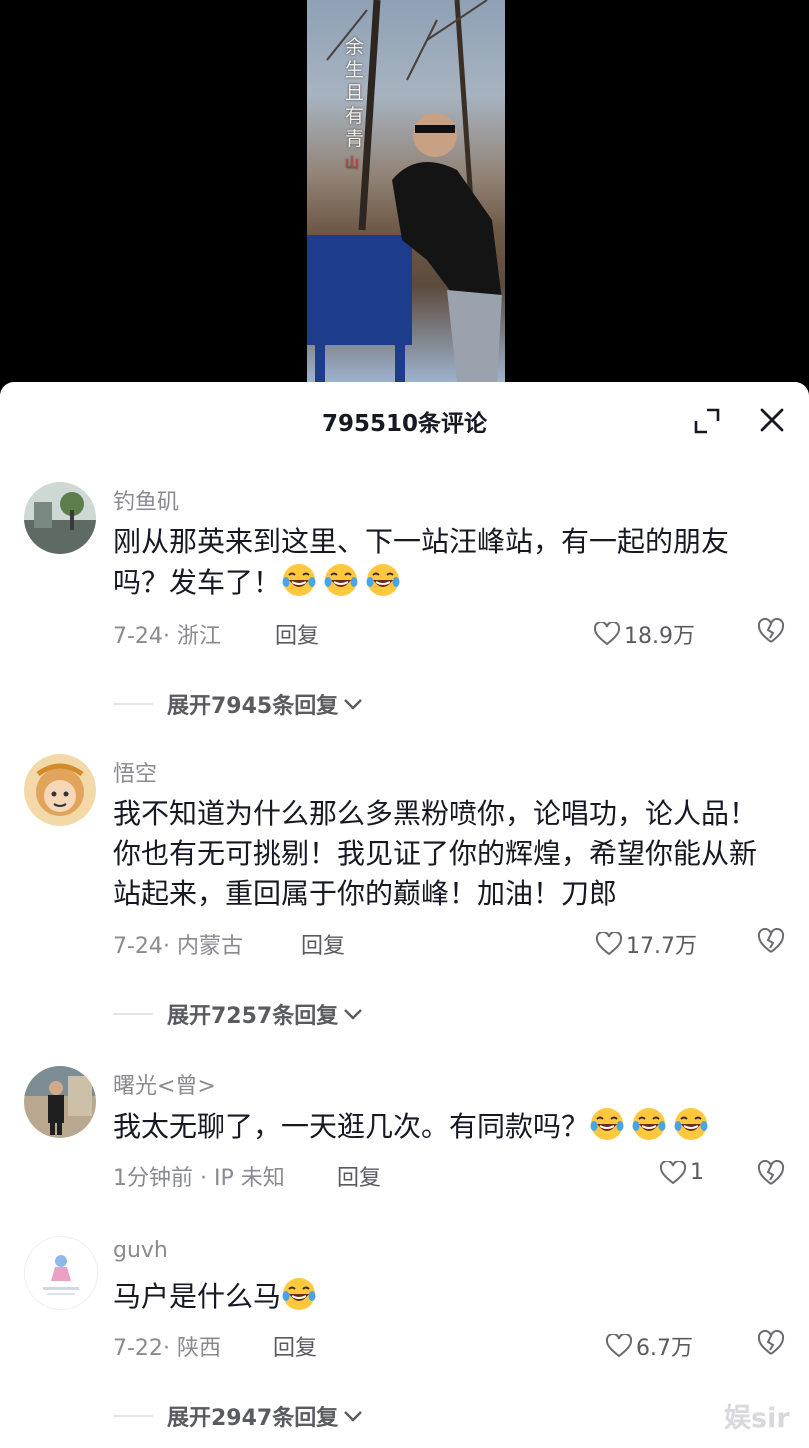 This screenshot has height=1448, width=809. Describe the element at coordinates (448, 1296) in the screenshot. I see `comment-text: 马户是什么马` at that location.